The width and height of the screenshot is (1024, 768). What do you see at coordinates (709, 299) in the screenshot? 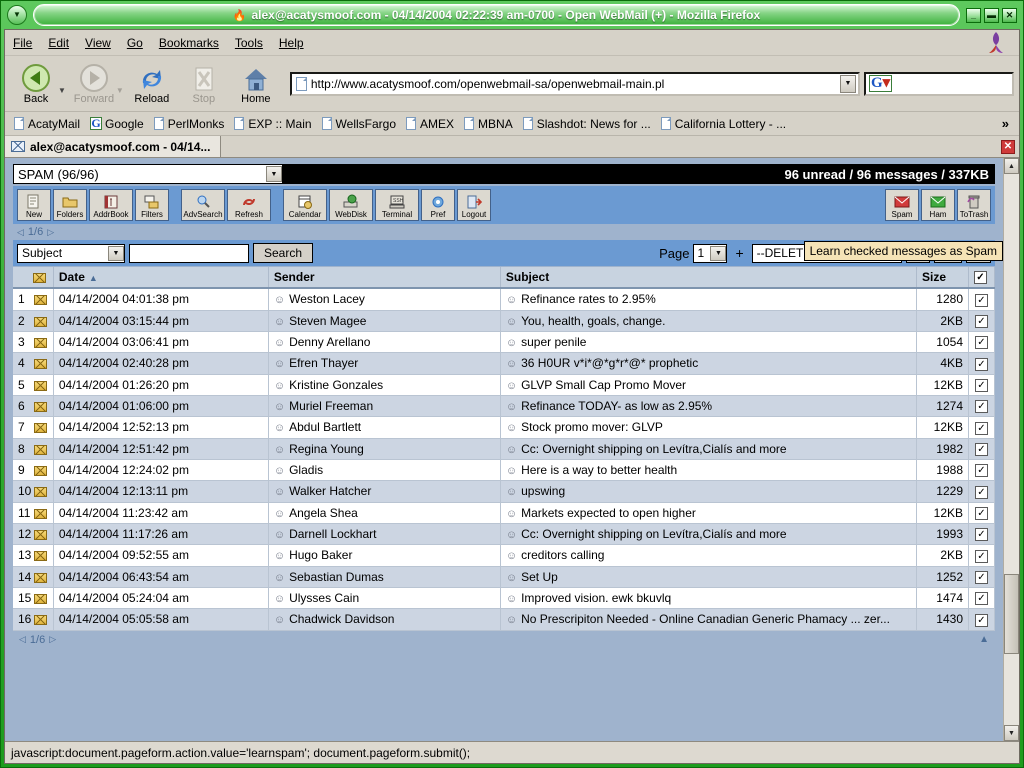
I see `row-subject: ☺ Refinance rates to 2.95%` at bounding box center [709, 299].